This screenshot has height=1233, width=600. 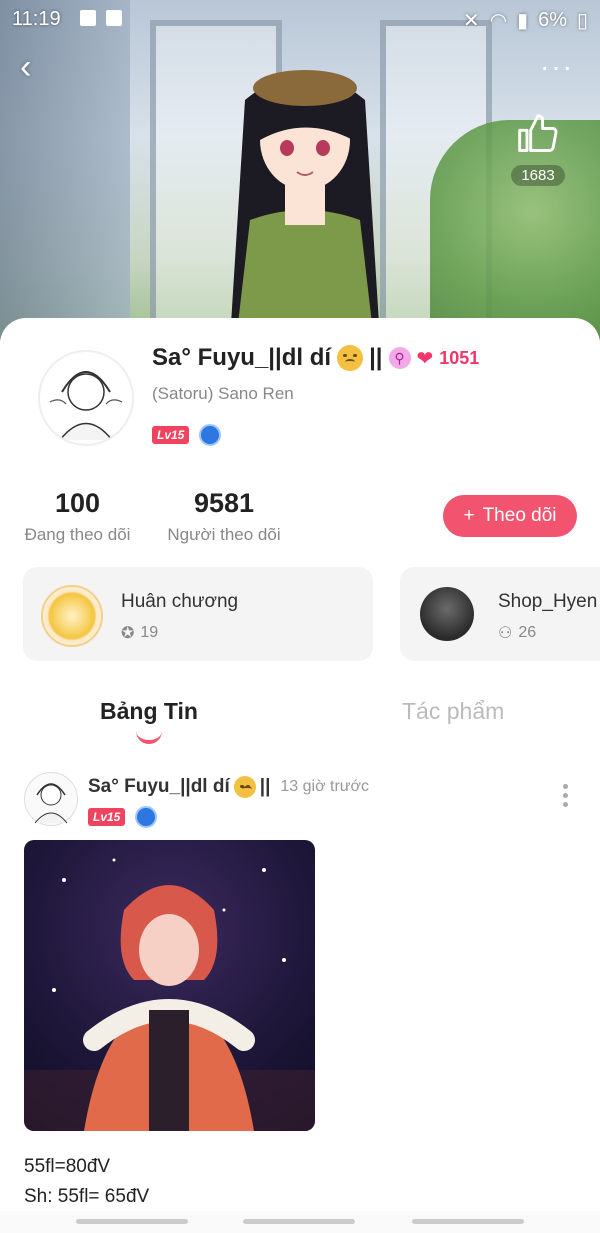 I want to click on battery-text: 6%, so click(x=552, y=20).